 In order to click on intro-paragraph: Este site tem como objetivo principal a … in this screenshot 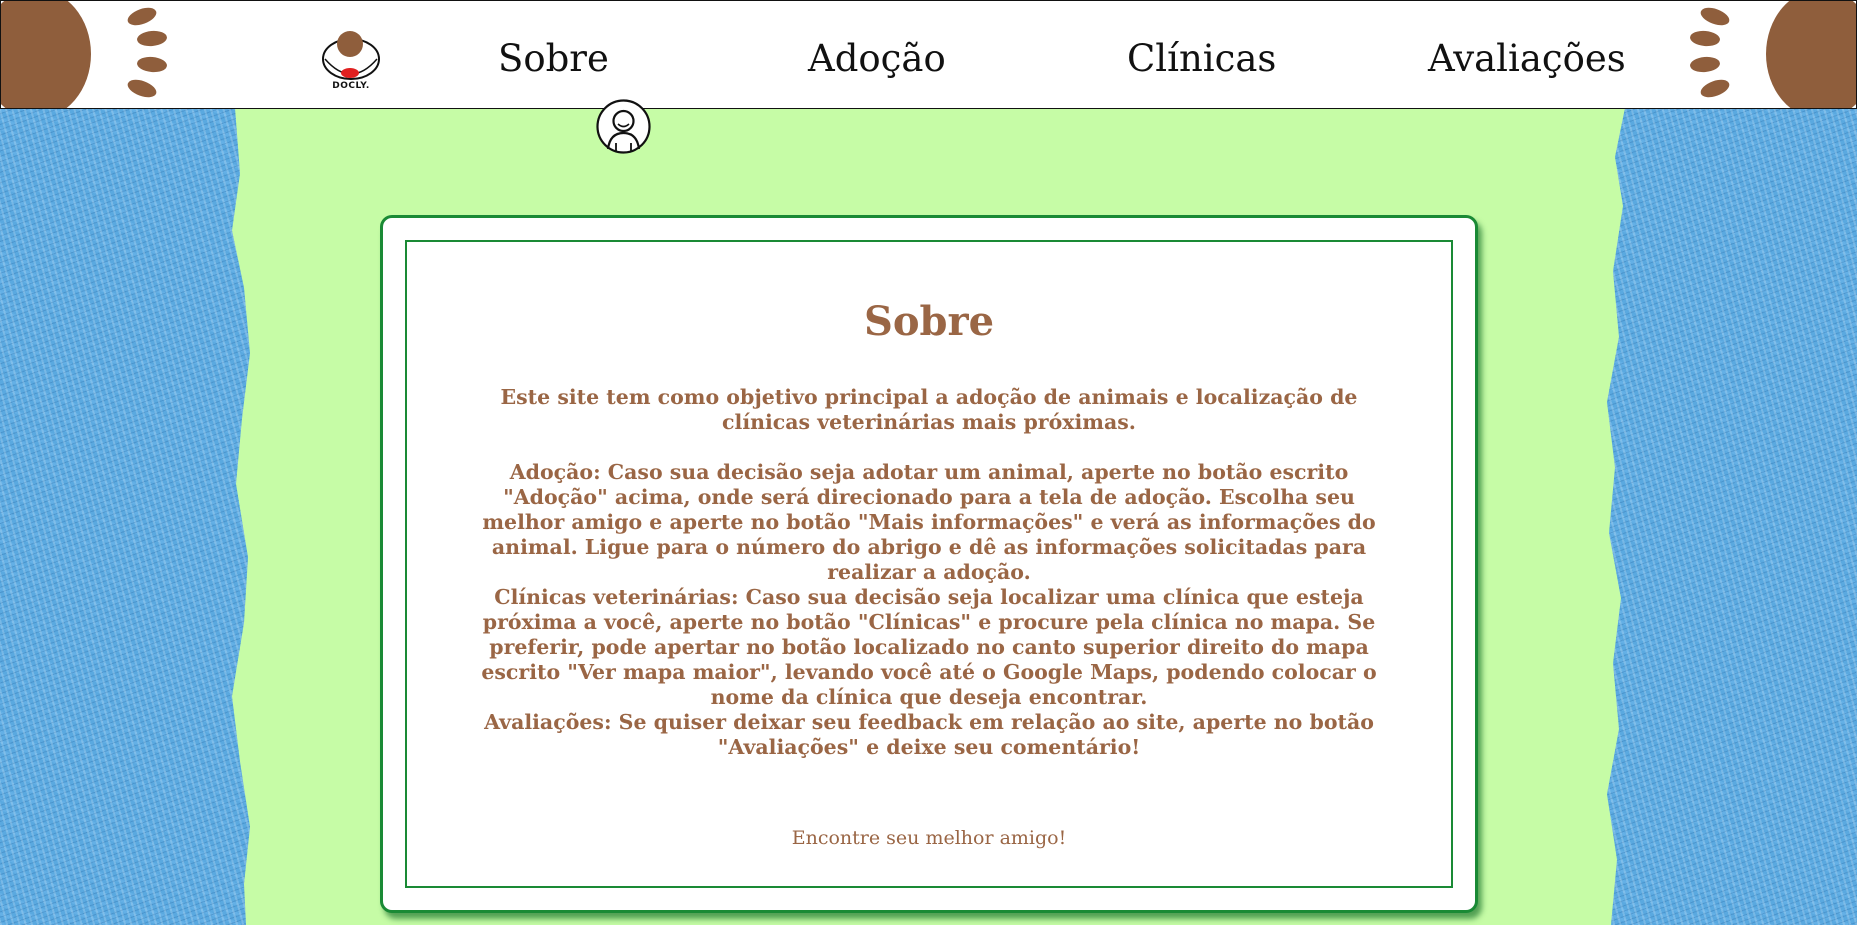, I will do `click(929, 409)`.